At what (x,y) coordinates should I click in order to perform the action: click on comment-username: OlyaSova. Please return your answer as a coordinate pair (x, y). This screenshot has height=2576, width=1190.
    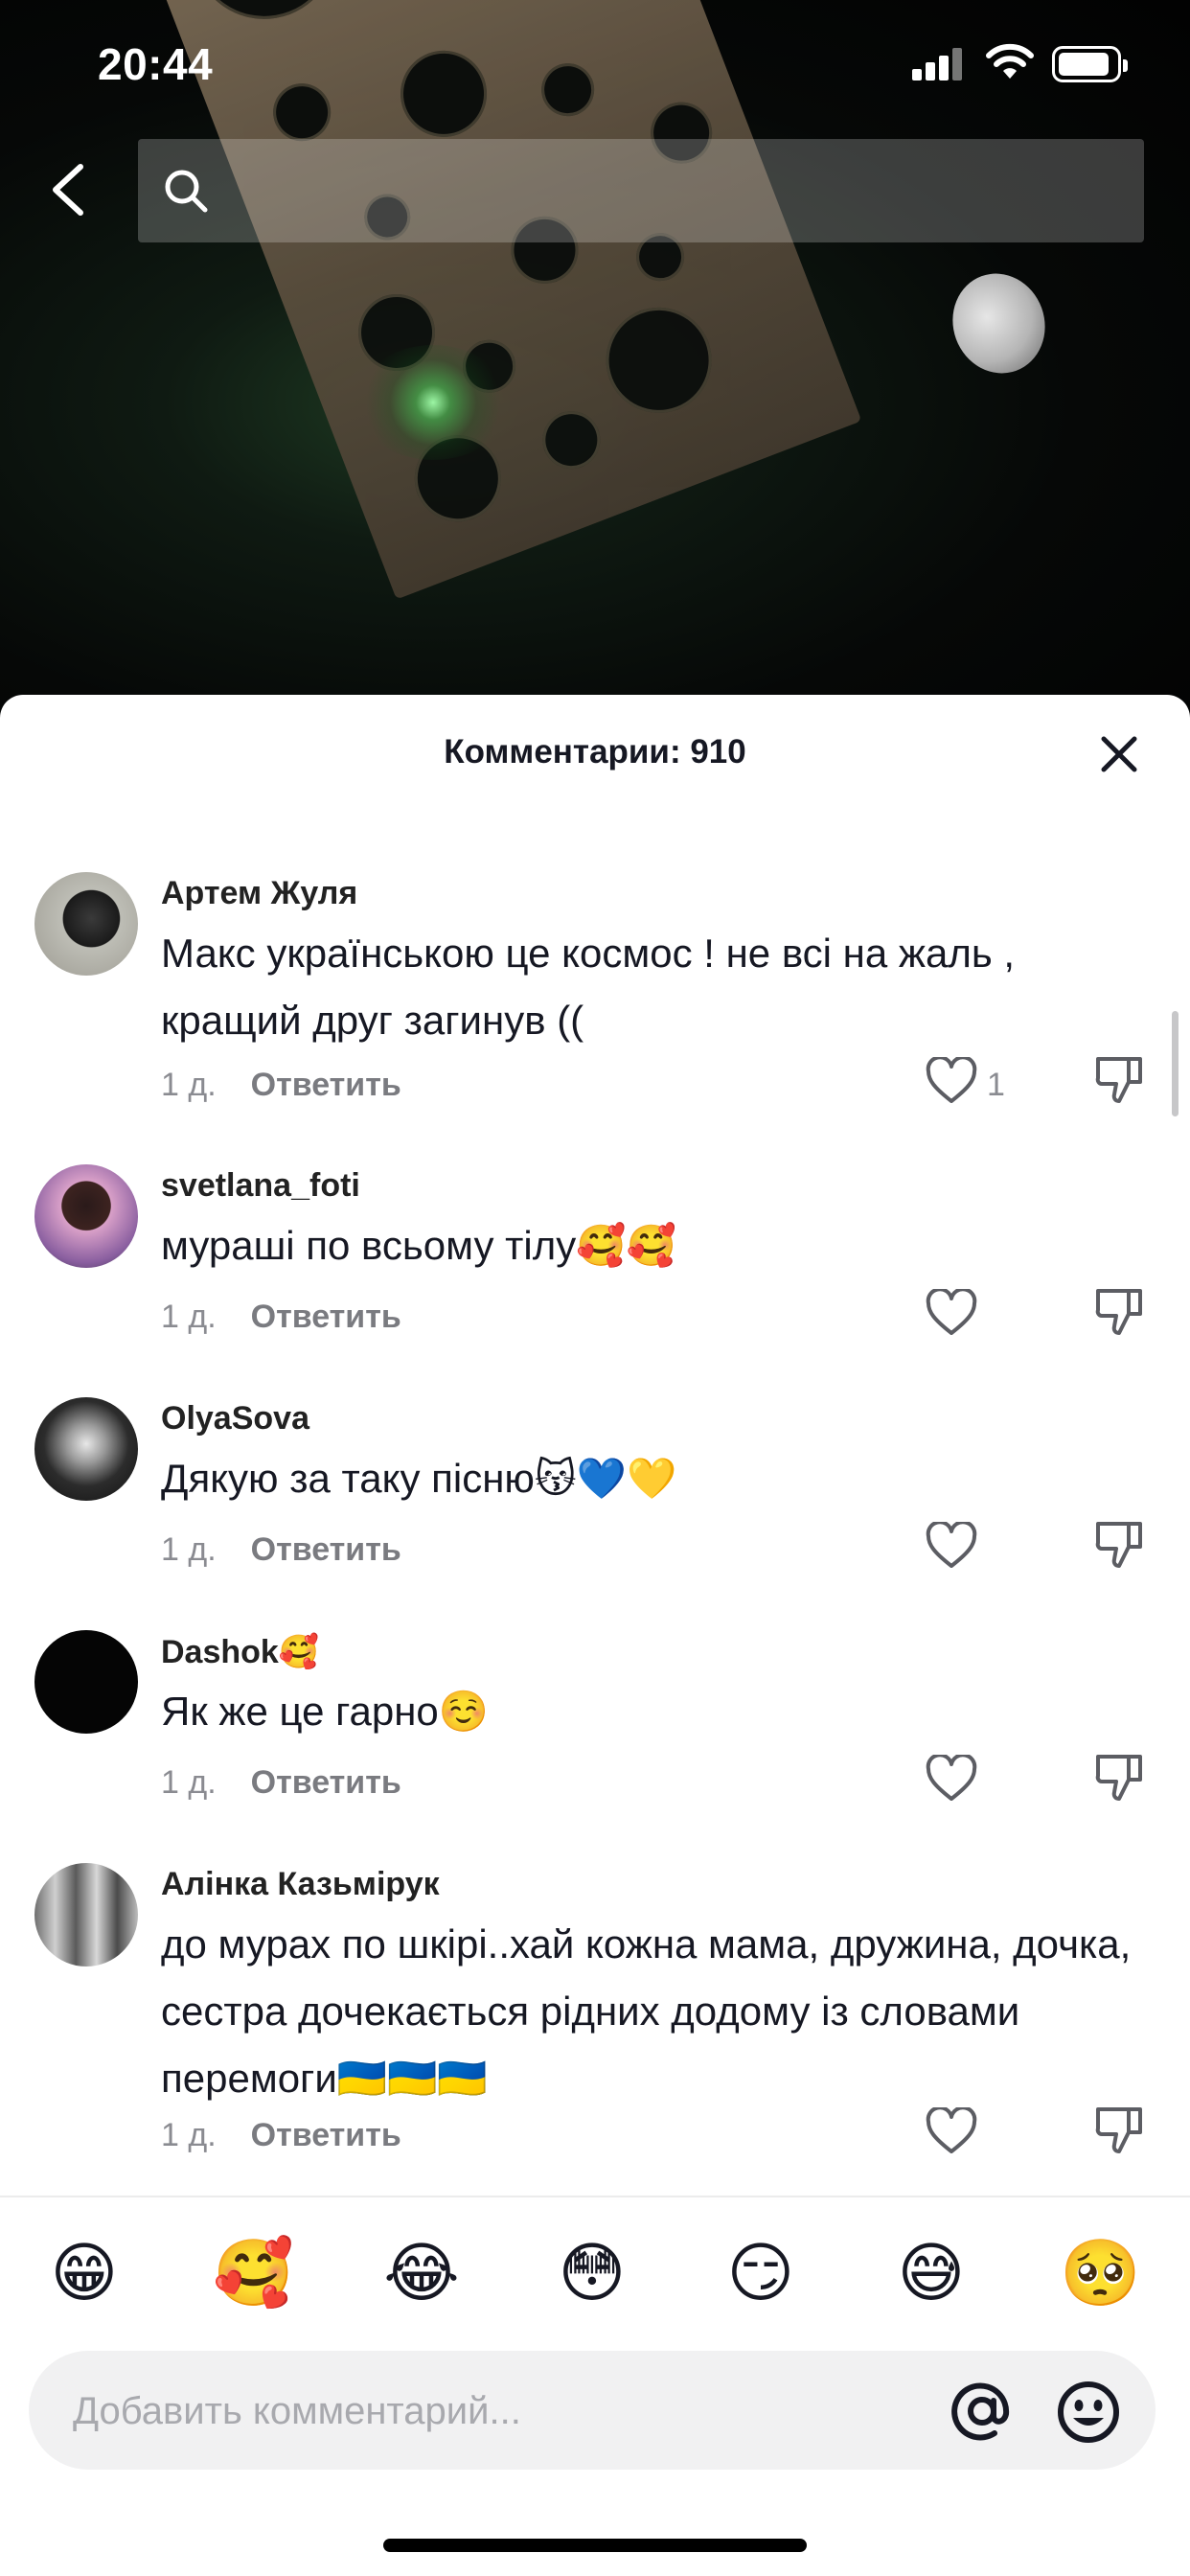
    Looking at the image, I should click on (235, 1419).